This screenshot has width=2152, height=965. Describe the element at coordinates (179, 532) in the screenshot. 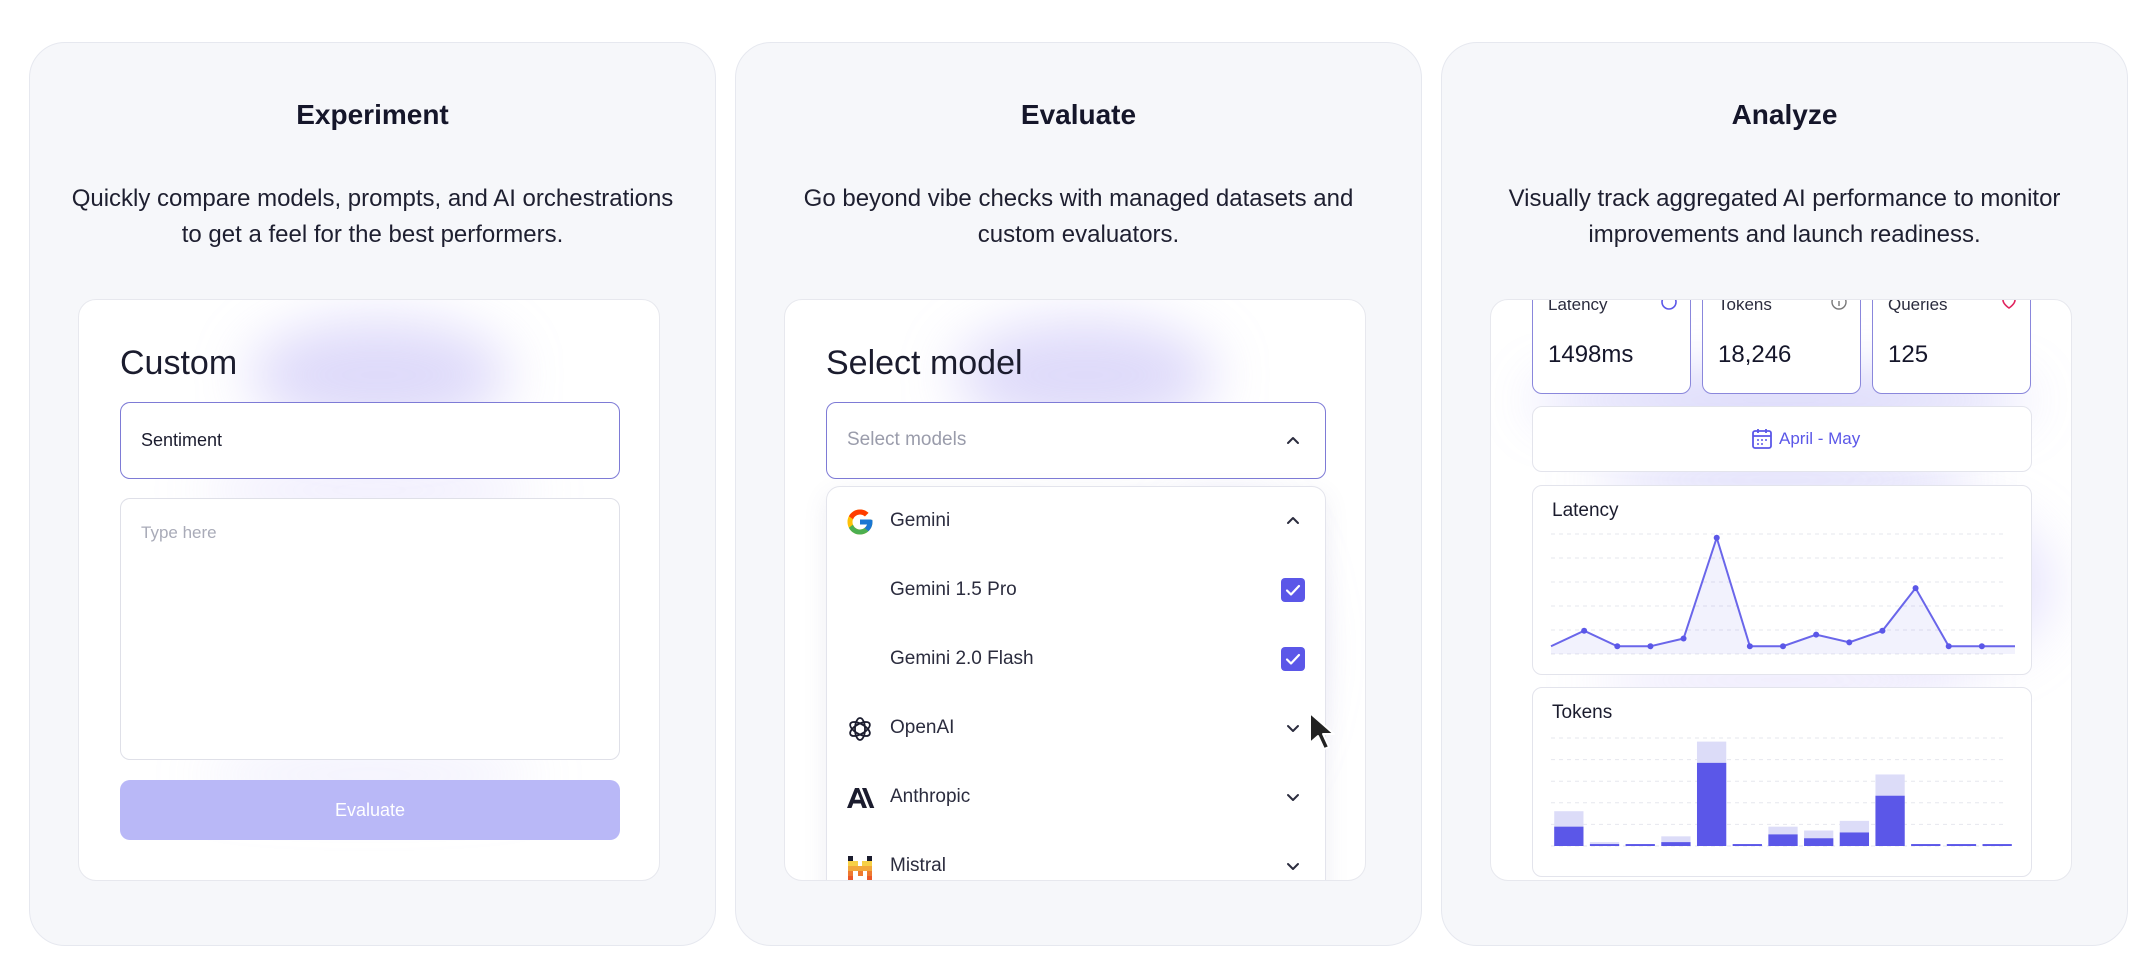

I see `textarea-placeholder: Type here` at that location.